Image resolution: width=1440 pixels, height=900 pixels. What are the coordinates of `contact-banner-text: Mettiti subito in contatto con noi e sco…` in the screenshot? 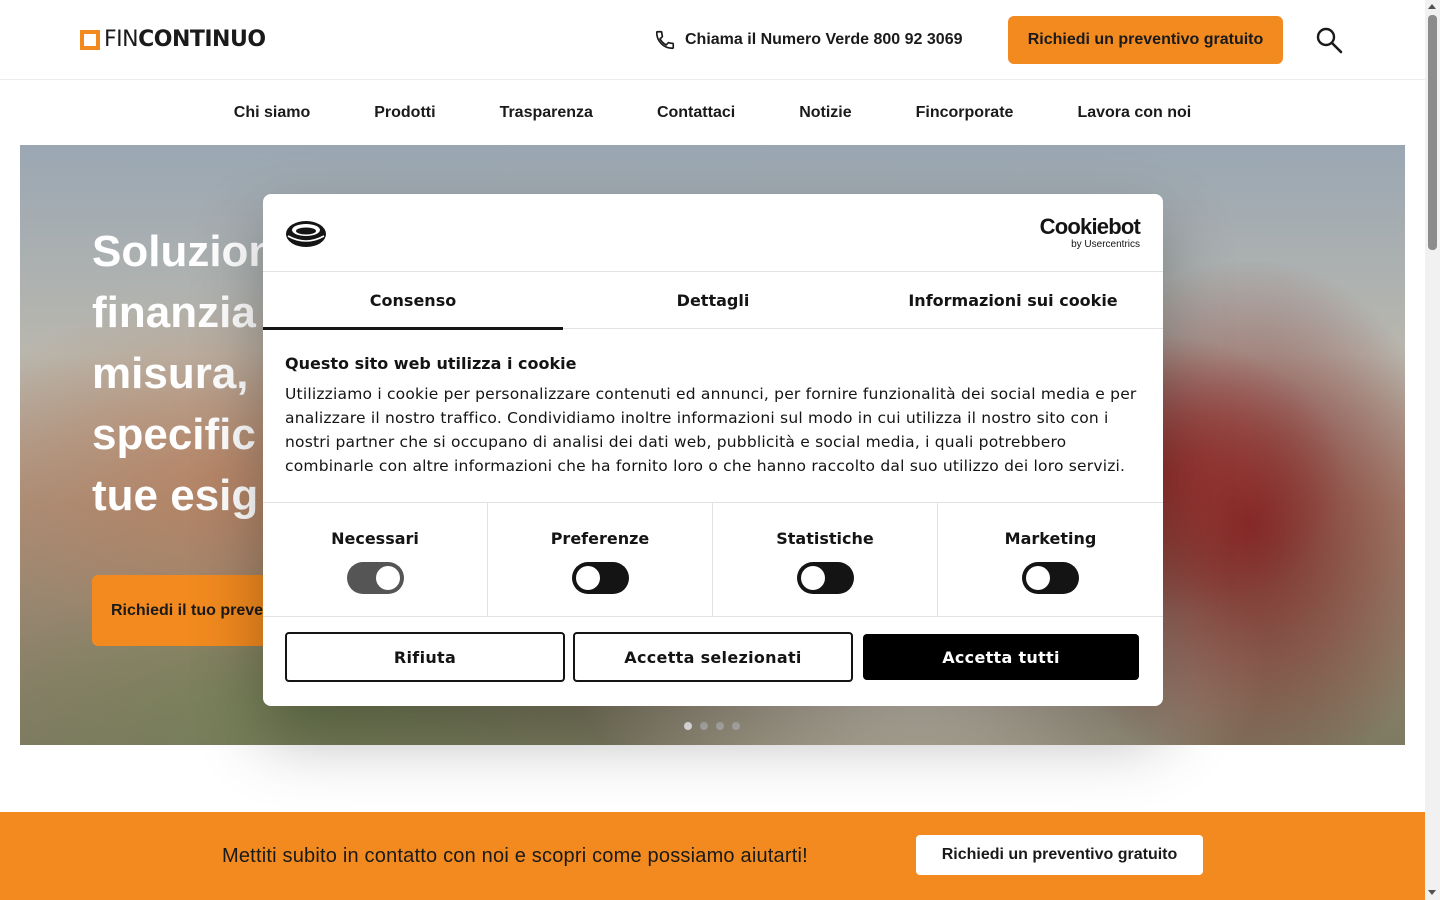 It's located at (515, 856).